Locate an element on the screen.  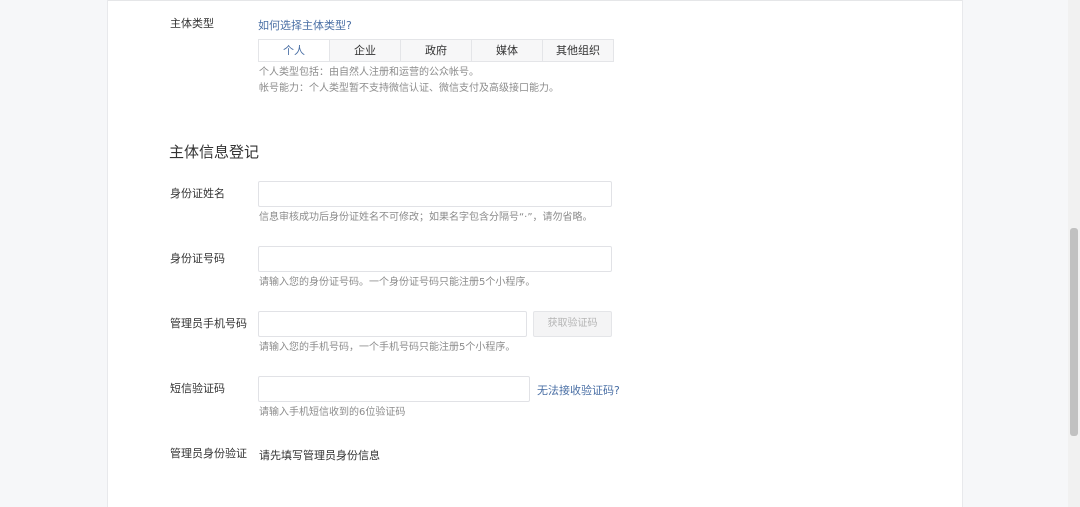
entity-type-hint-line2: 帐号能力：个人类型暂不支持微信认证、微信支付及高级接口能力。 is located at coordinates (409, 88).